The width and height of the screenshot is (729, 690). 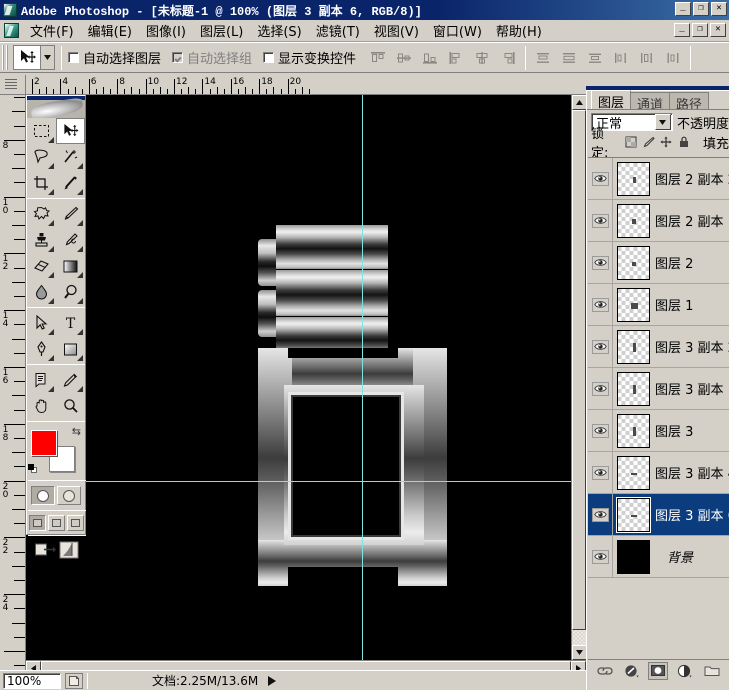 I want to click on distribute-top-edges-button, so click(x=543, y=58).